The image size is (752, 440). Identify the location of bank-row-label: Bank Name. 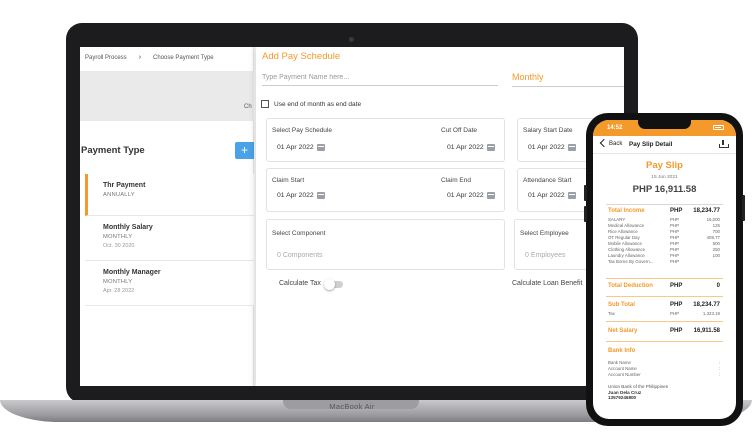
(619, 362).